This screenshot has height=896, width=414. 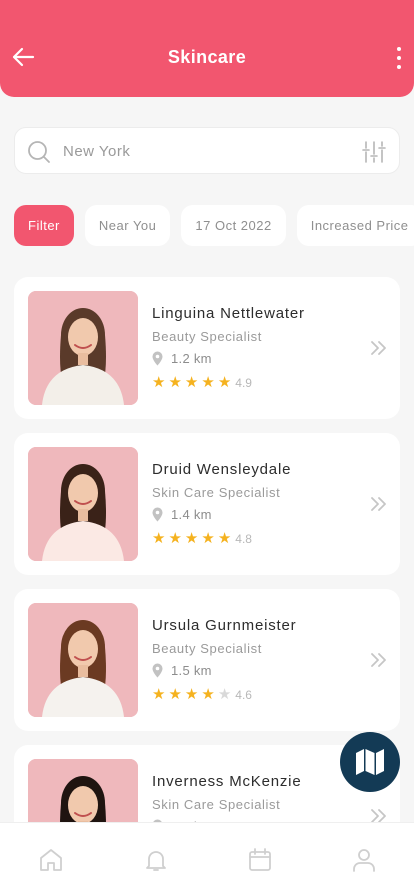 I want to click on search-bar, so click(x=207, y=150).